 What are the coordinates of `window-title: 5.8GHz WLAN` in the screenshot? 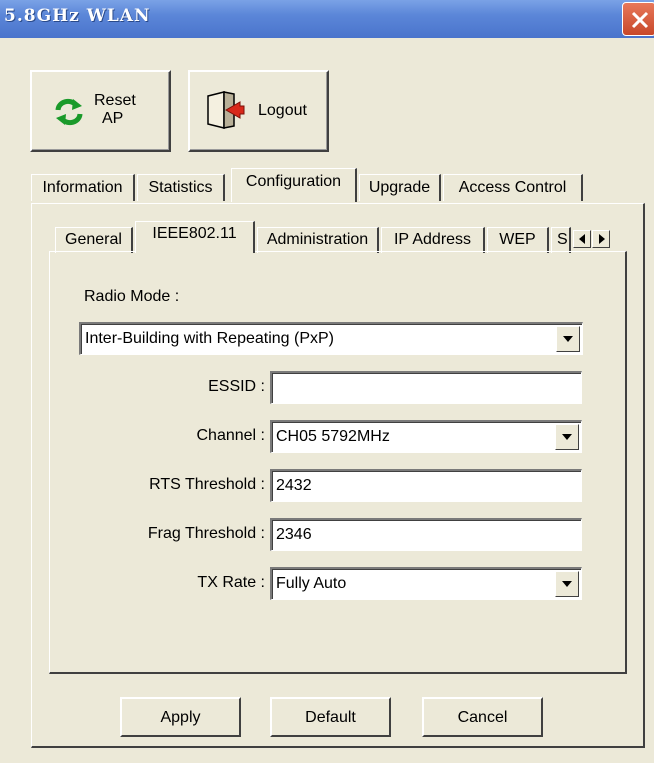 It's located at (77, 16).